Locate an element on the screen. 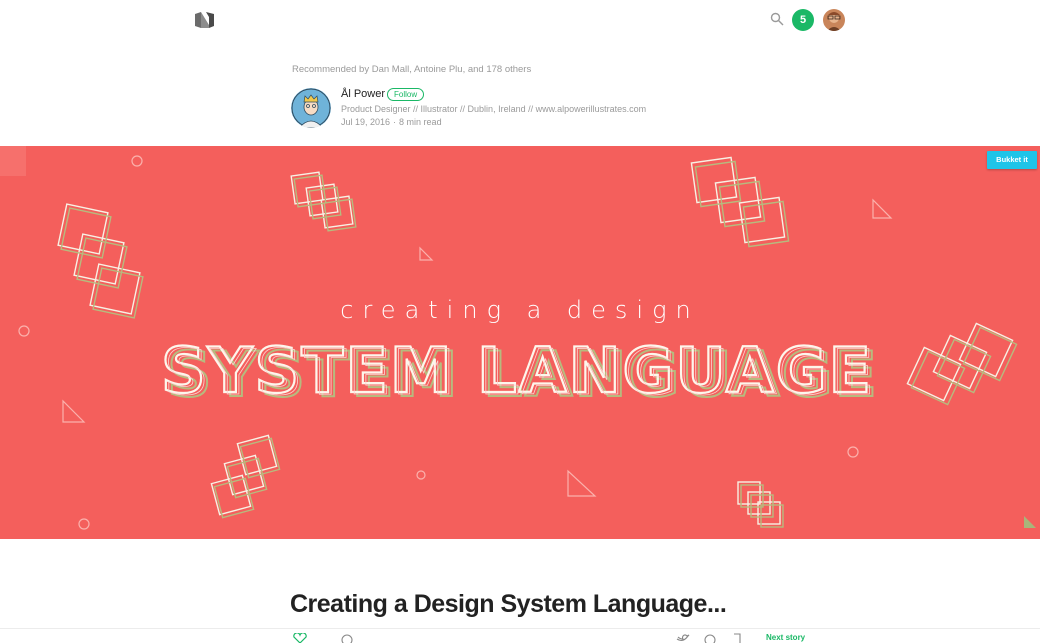 The height and width of the screenshot is (643, 1040). author-name: Ål Power is located at coordinates (363, 94).